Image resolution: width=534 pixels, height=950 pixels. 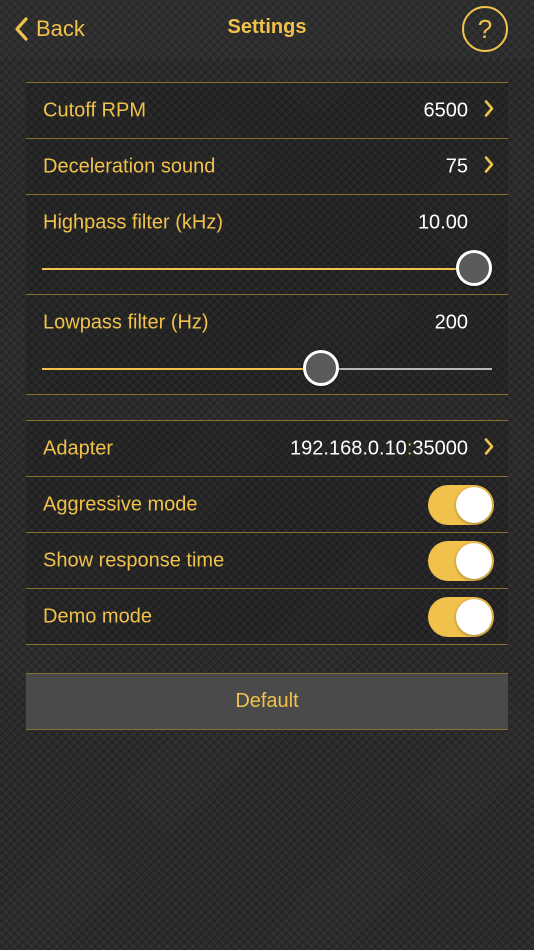 I want to click on aggressive-mode-row: Aggressive mode, so click(x=267, y=505).